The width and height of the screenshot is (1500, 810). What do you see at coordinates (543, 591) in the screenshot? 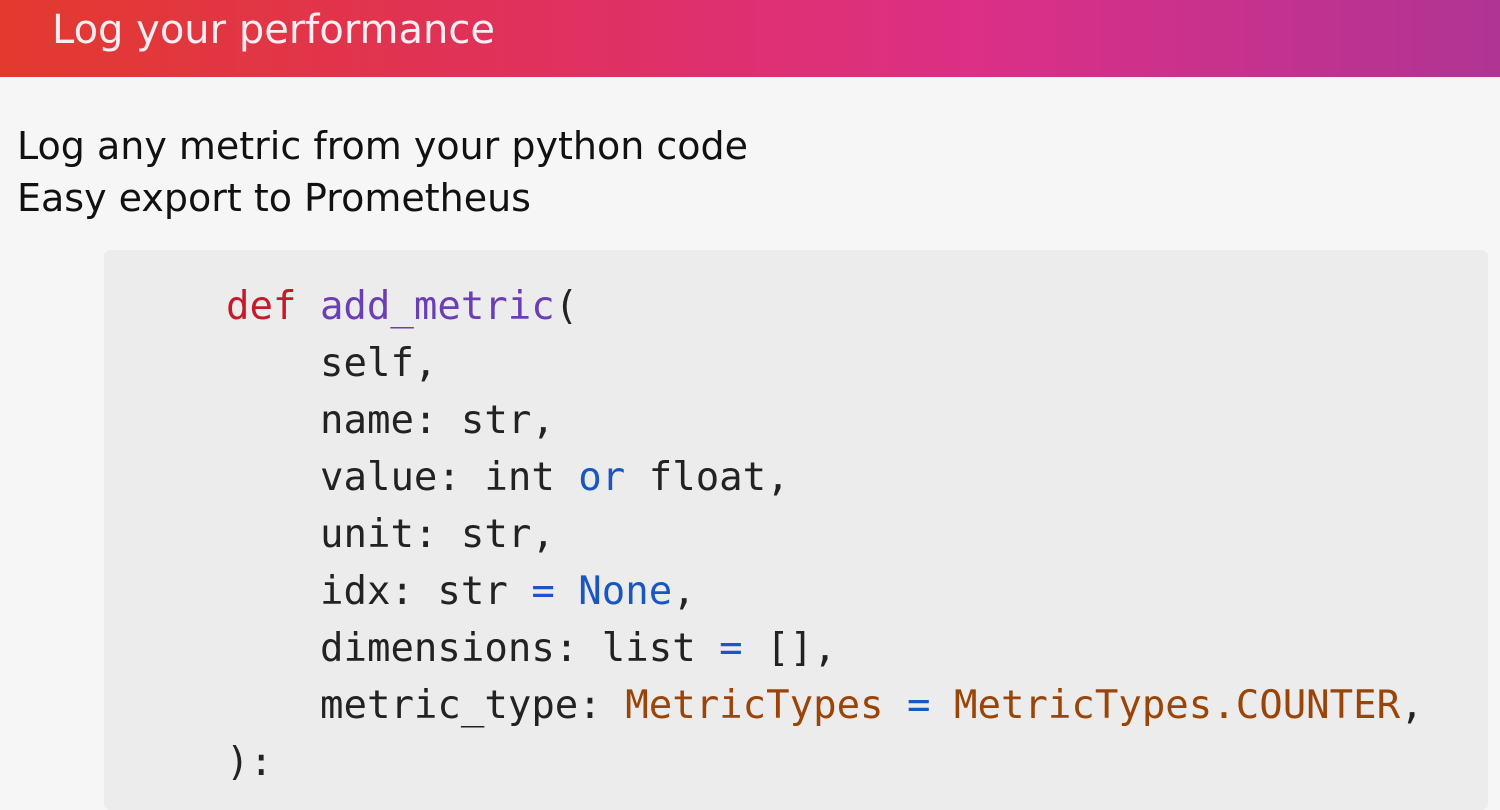
I see `idx-equals-operator: =` at bounding box center [543, 591].